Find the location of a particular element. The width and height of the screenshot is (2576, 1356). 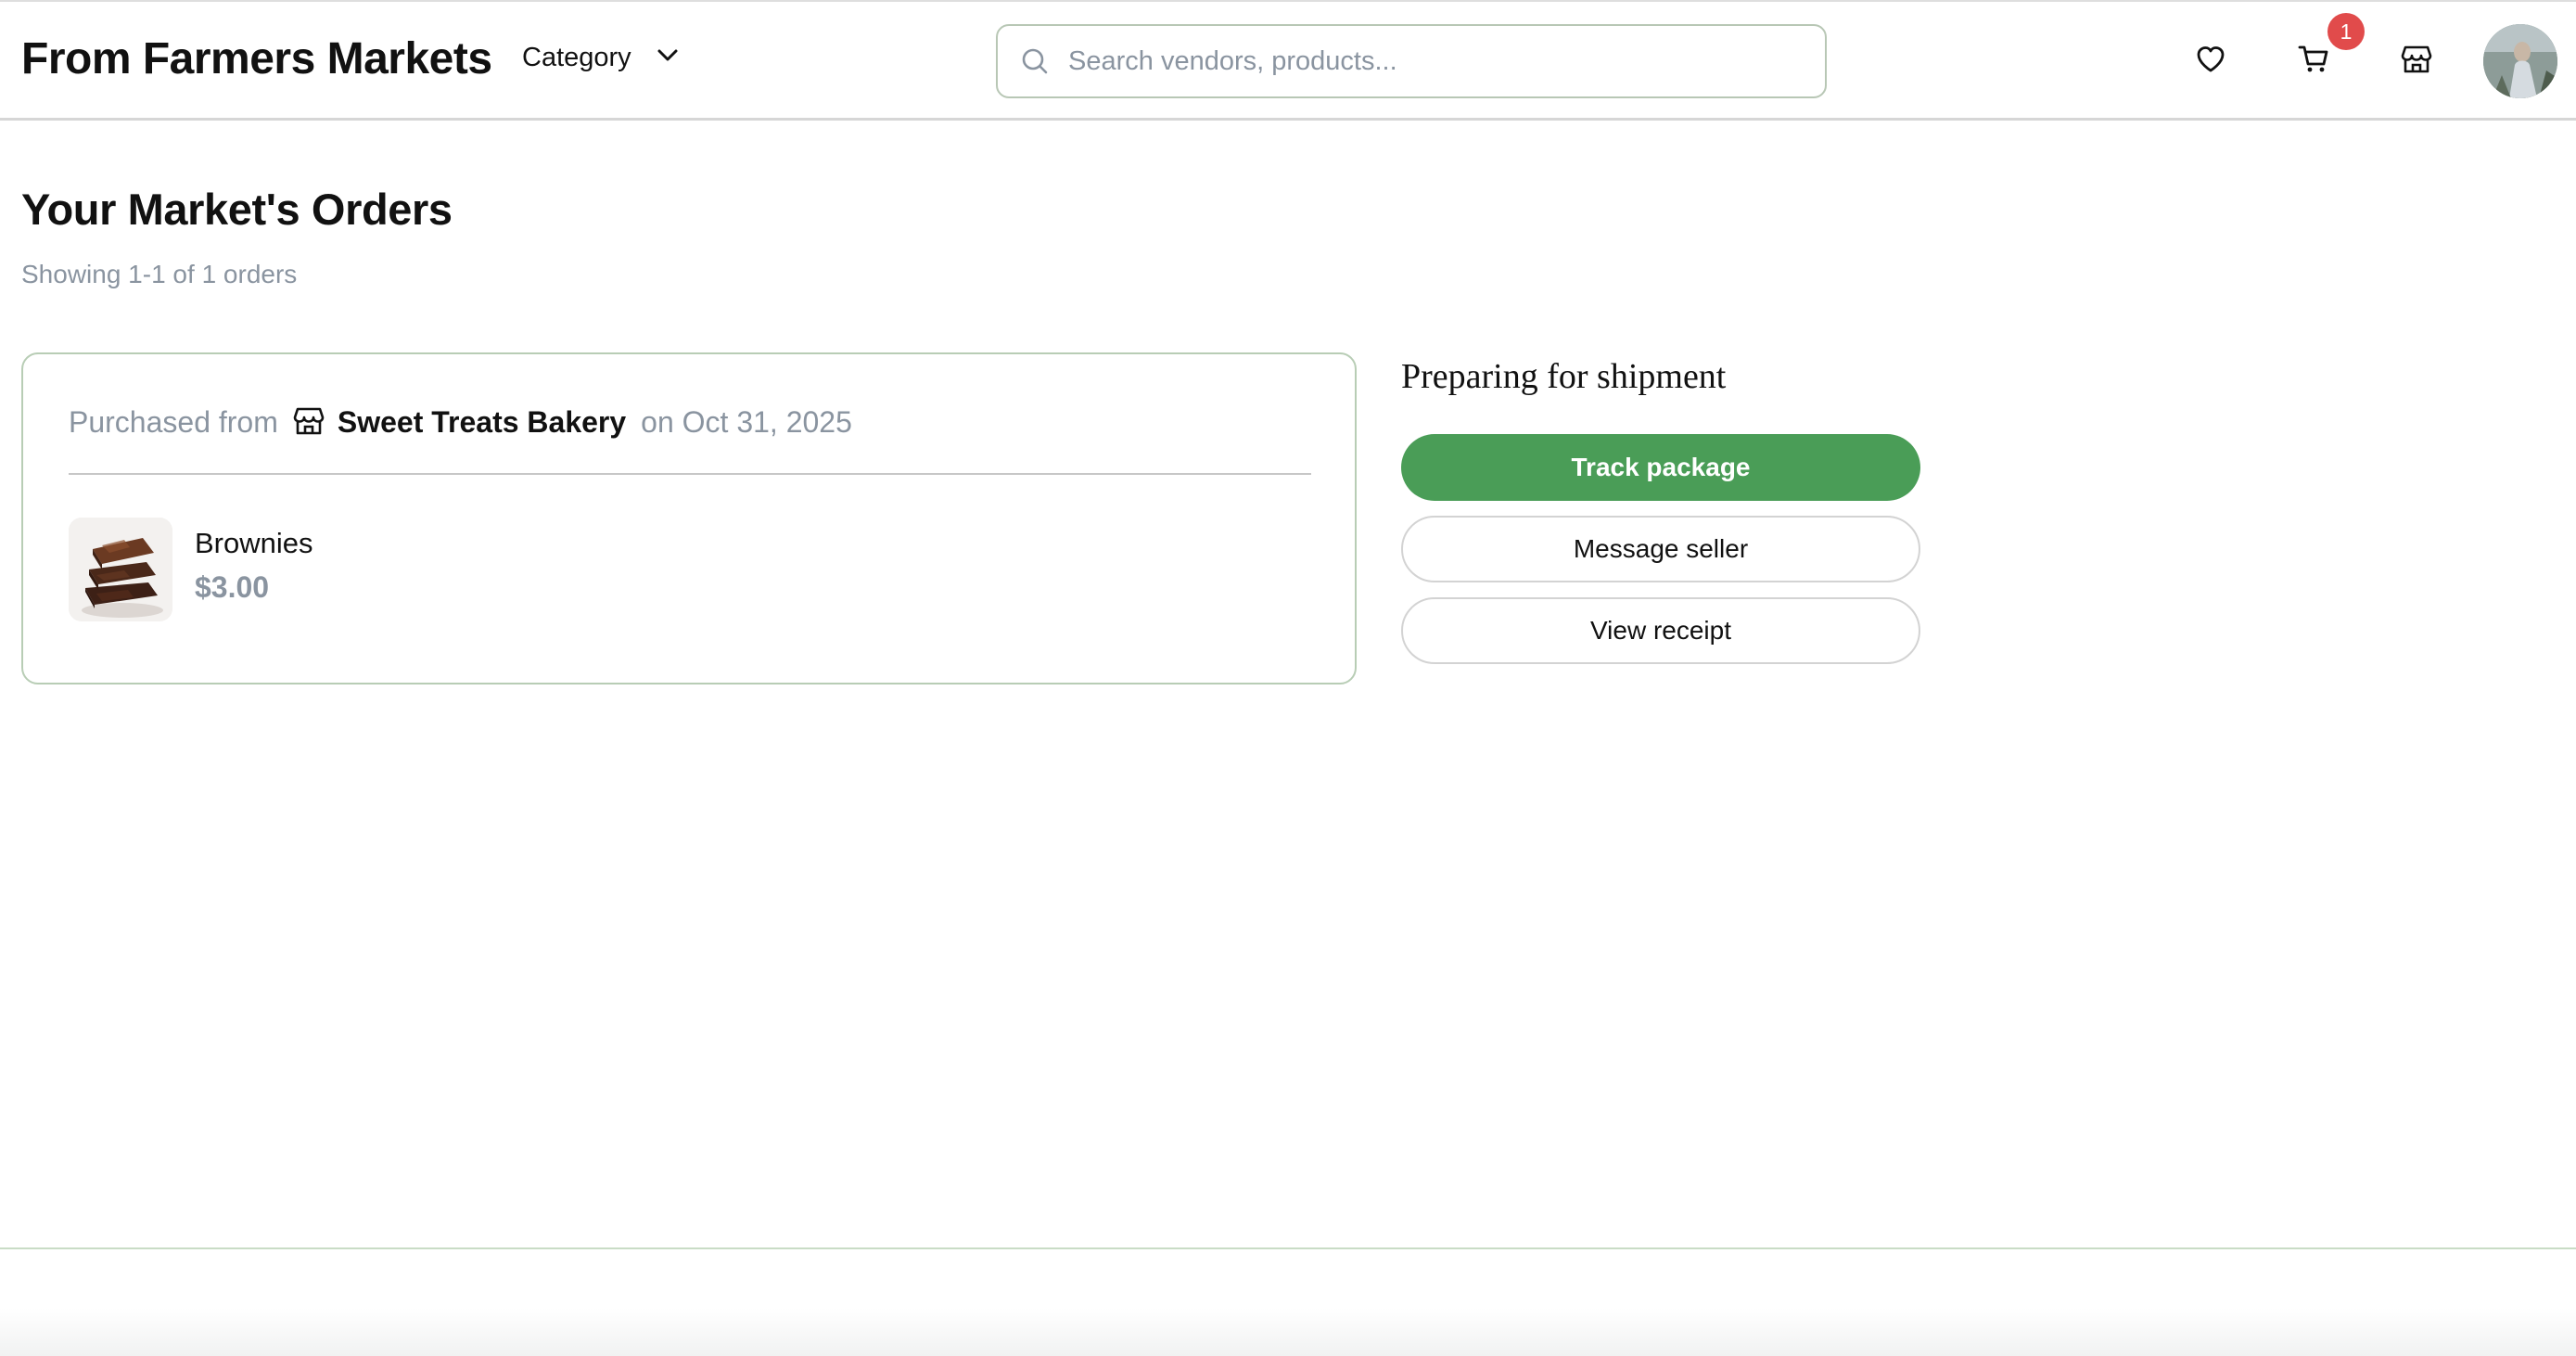

order-date: on Oct 31, 2025 is located at coordinates (746, 421).